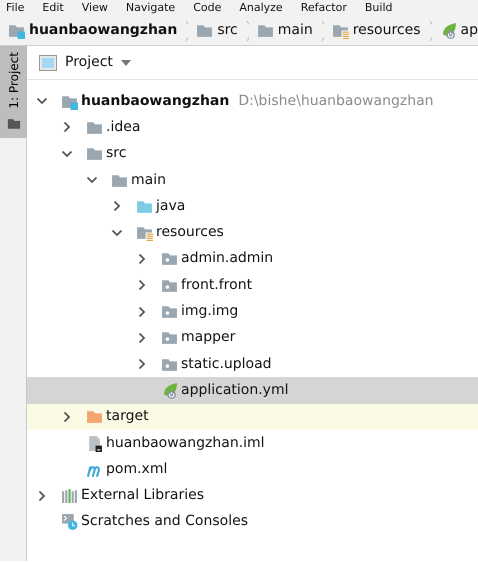 The height and width of the screenshot is (562, 478). I want to click on tree-item-label: front.front, so click(217, 285).